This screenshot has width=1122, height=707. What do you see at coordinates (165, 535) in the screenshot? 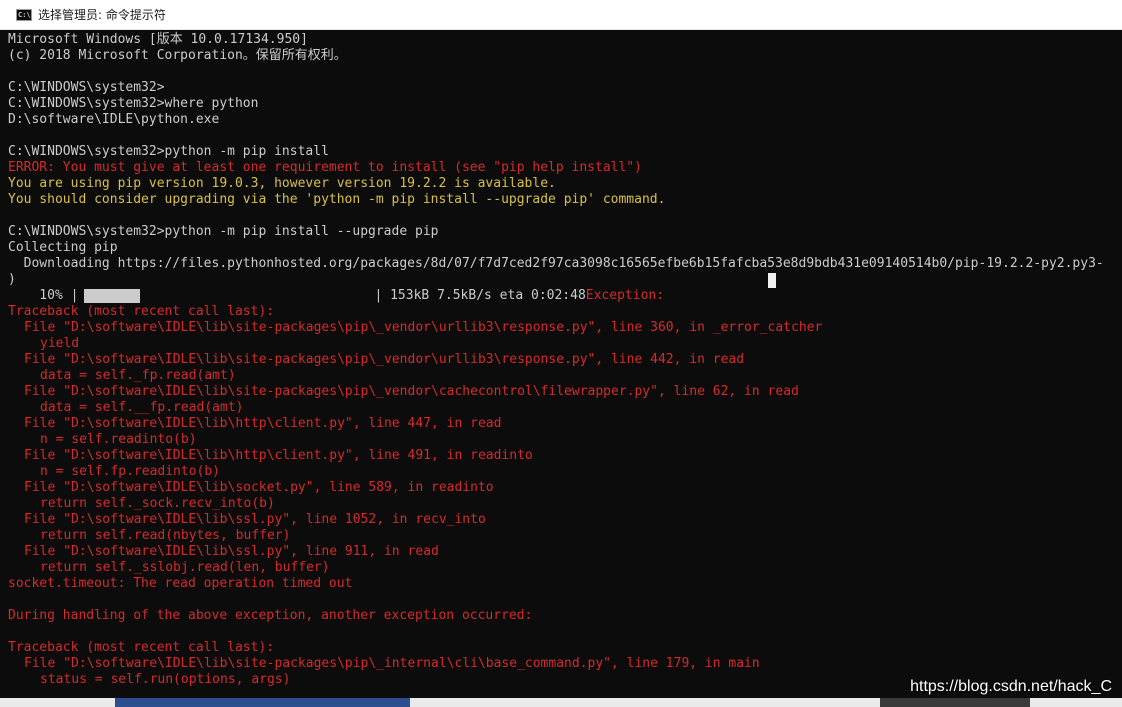
I see `traceback-line: return self.read(nbytes, buffer)` at bounding box center [165, 535].